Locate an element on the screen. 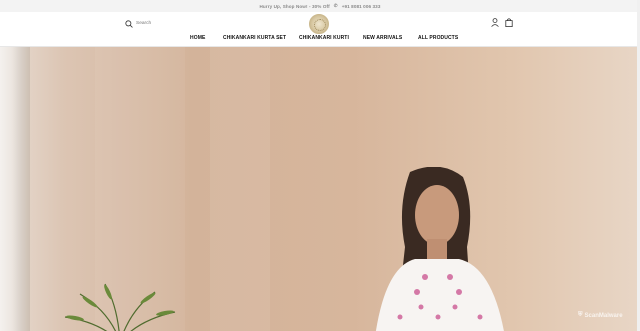 Image resolution: width=640 pixels, height=331 pixels. search-icon is located at coordinates (129, 23).